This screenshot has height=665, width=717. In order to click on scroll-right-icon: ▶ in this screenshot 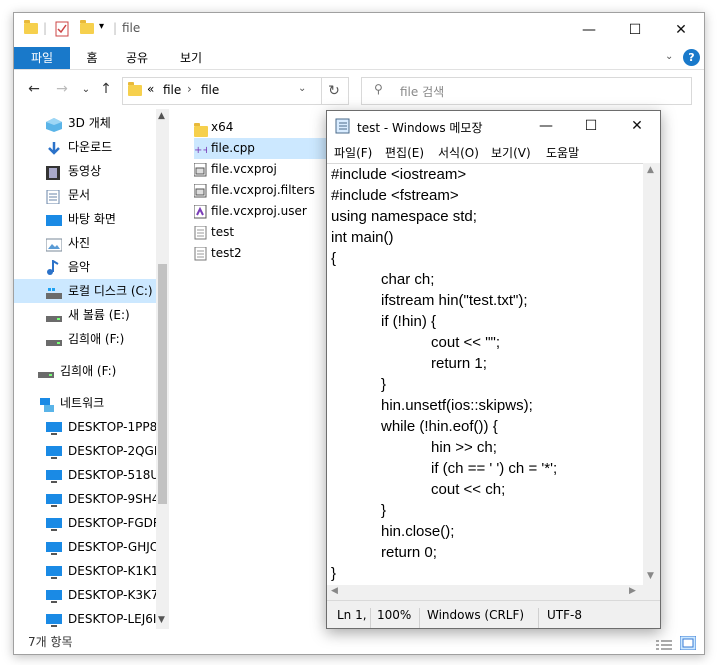, I will do `click(632, 591)`.